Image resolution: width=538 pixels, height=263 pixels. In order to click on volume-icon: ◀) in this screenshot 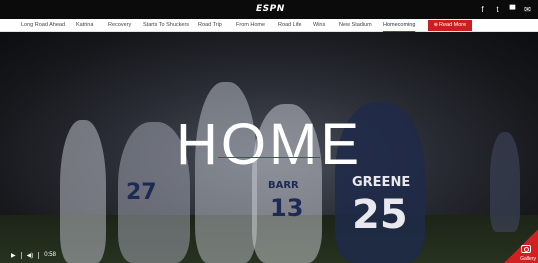, I will do `click(30, 255)`.